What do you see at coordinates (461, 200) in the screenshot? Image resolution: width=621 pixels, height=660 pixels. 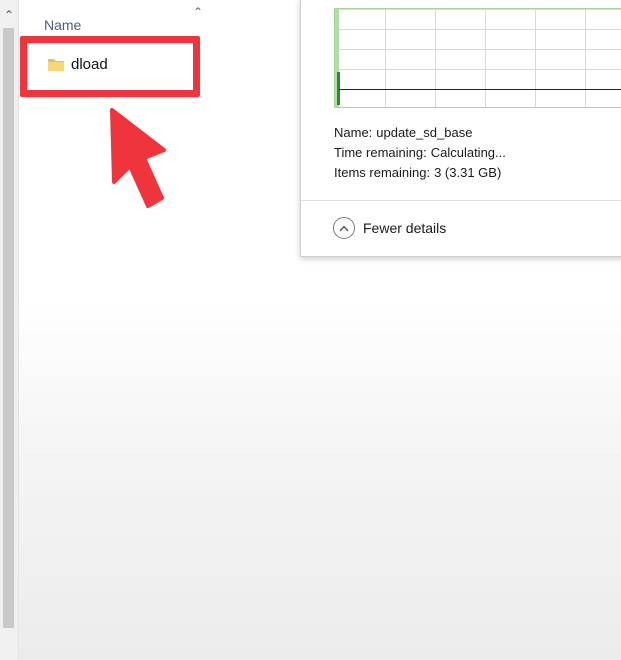 I see `divider` at bounding box center [461, 200].